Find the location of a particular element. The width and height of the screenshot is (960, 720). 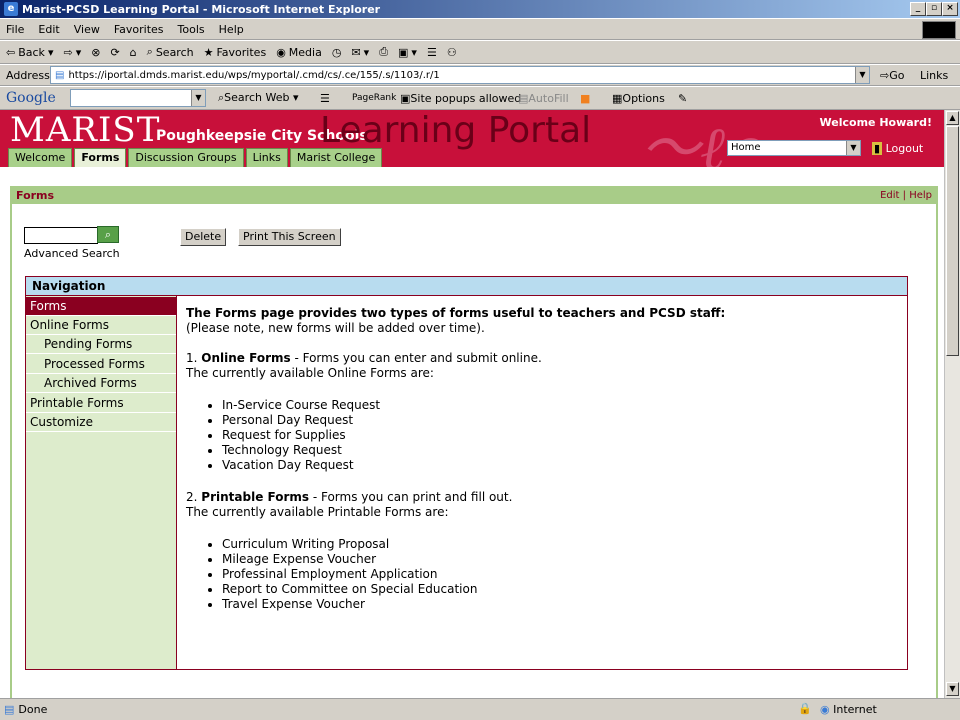

close-button: × is located at coordinates (950, 9).